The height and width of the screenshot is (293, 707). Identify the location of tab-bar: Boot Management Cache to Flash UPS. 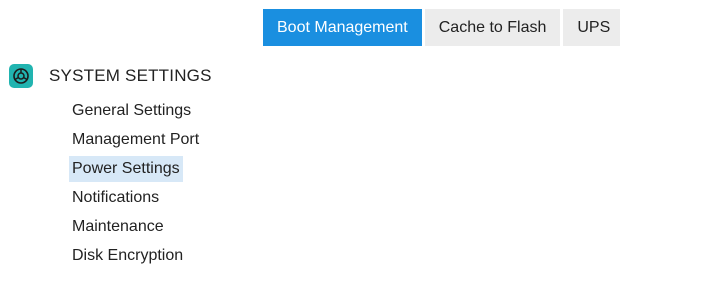
(442, 27).